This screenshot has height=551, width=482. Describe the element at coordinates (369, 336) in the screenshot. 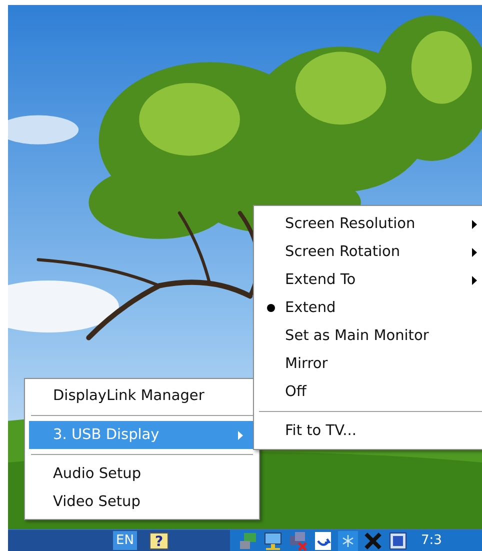

I see `menu-item: Set as Main Monitor` at that location.